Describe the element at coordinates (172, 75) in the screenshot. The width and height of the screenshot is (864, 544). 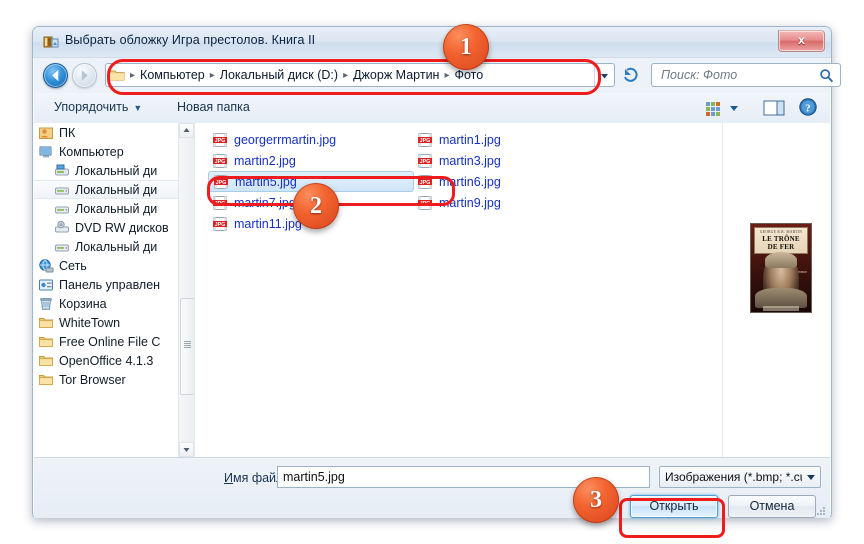
I see `breadcrumb-item-1: Компьютер` at that location.